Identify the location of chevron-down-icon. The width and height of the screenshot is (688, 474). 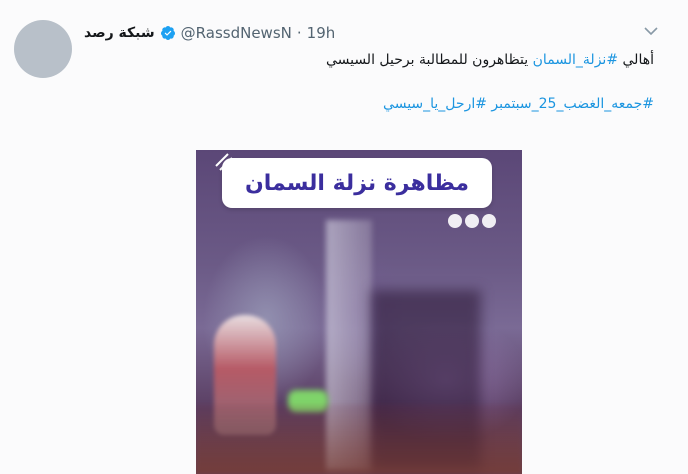
(651, 31).